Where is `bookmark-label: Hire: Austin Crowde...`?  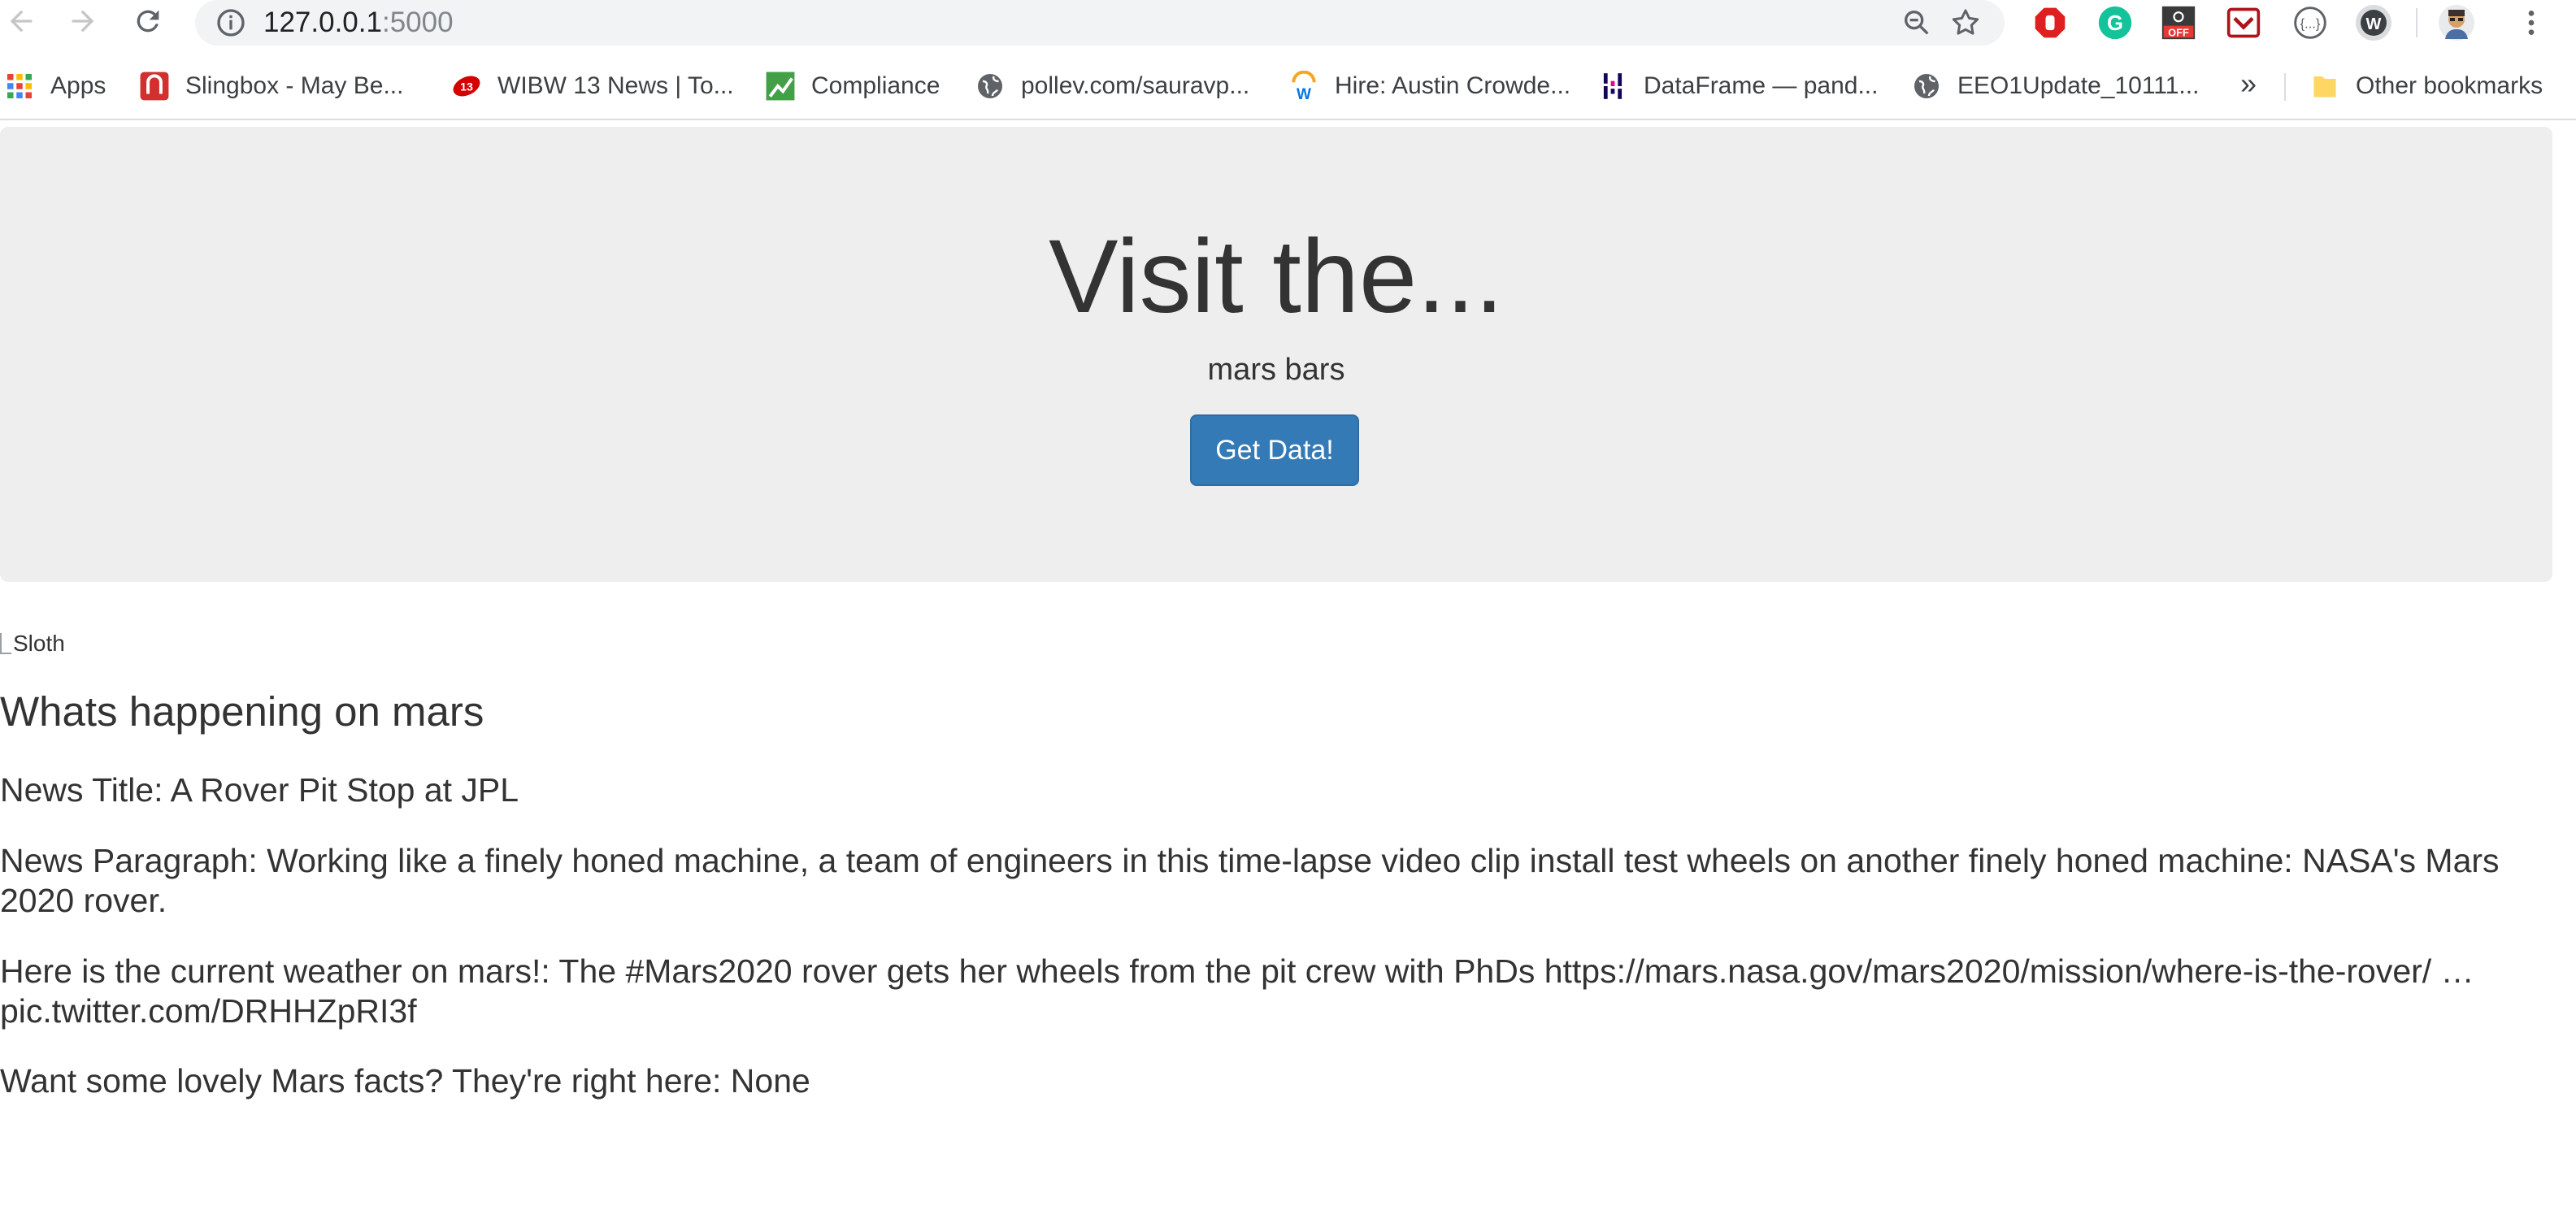 bookmark-label: Hire: Austin Crowde... is located at coordinates (1453, 85).